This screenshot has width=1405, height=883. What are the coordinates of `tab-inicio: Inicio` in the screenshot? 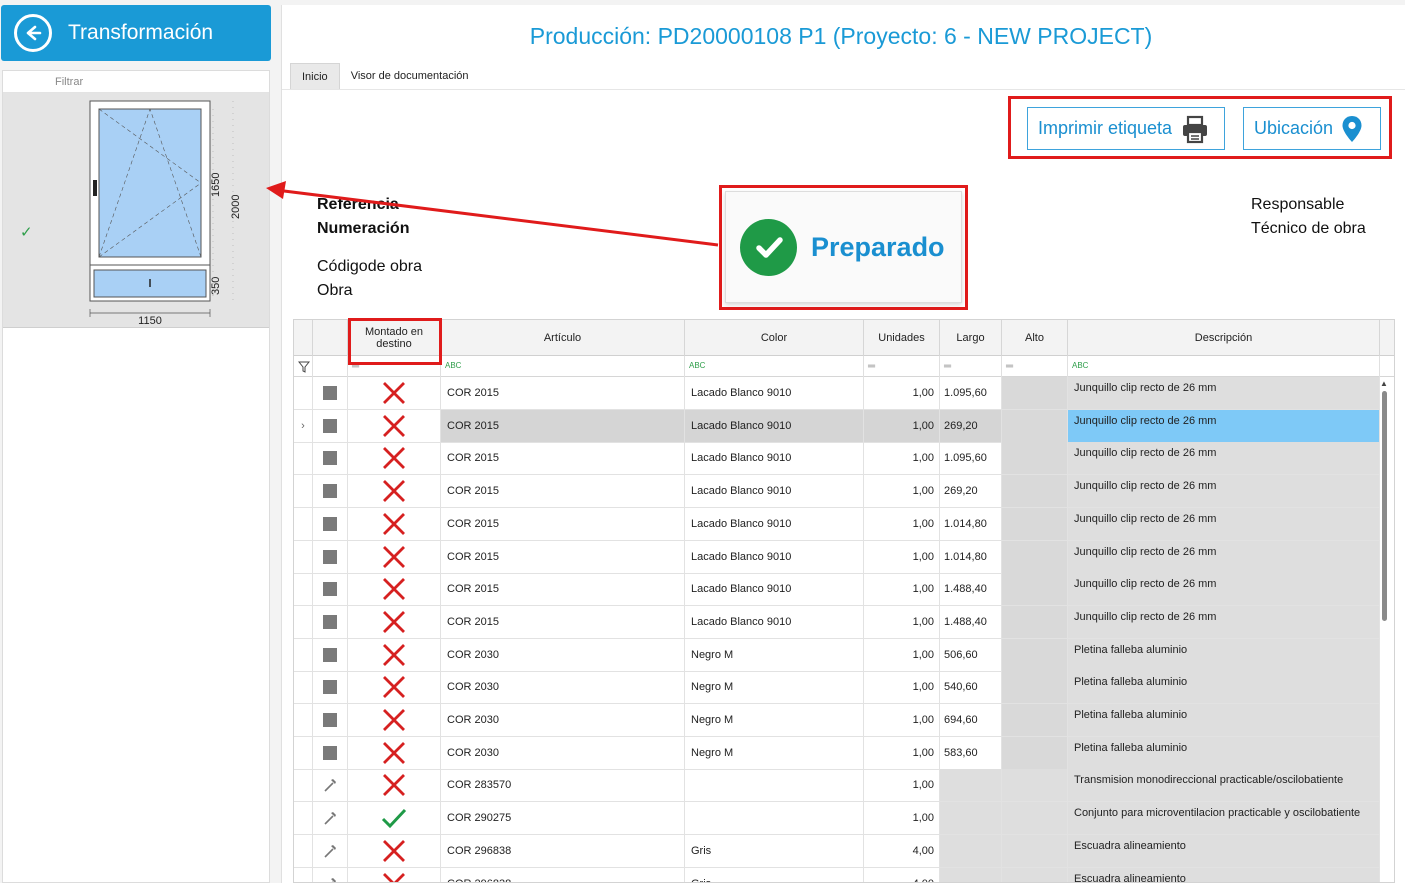 It's located at (315, 76).